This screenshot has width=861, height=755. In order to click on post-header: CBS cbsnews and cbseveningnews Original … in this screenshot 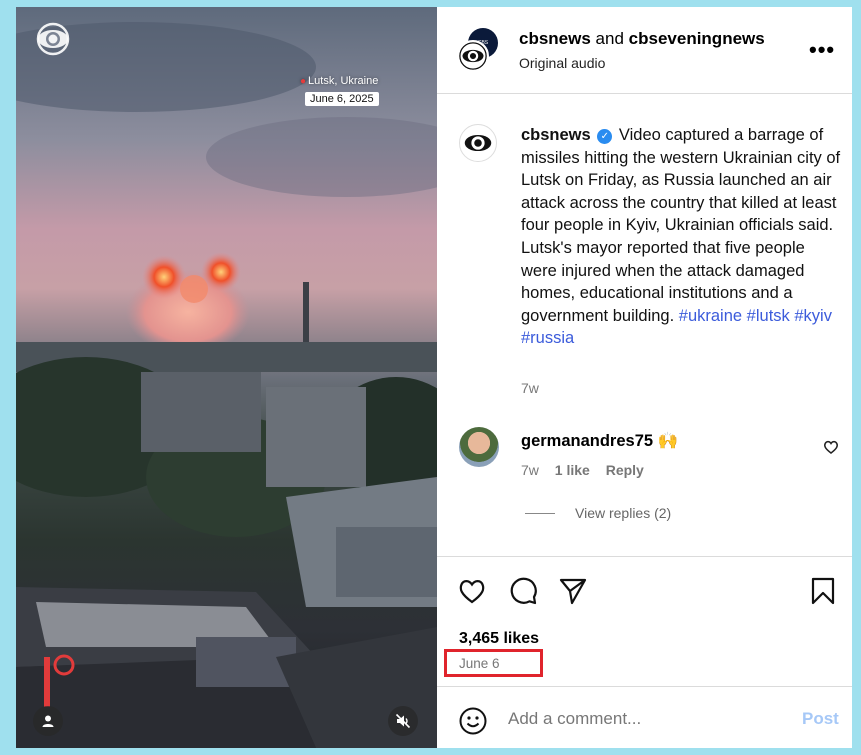, I will do `click(644, 50)`.